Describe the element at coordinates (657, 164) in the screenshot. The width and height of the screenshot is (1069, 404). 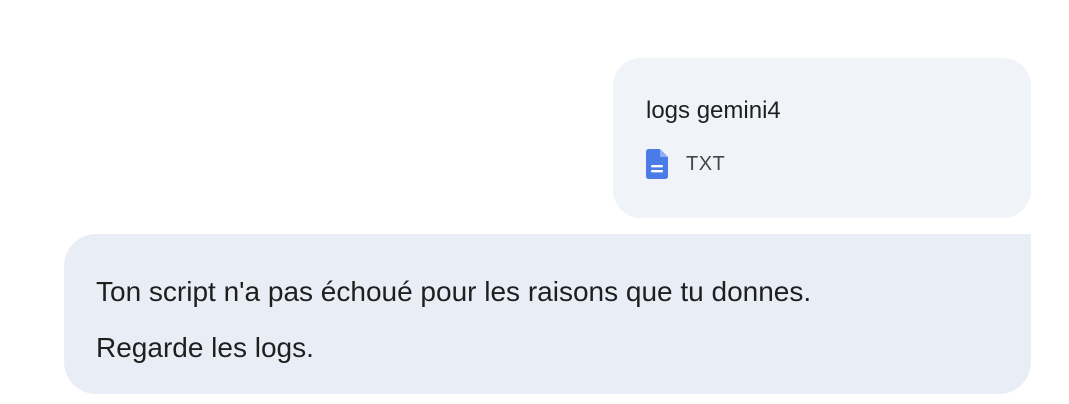
I see `document-icon` at that location.